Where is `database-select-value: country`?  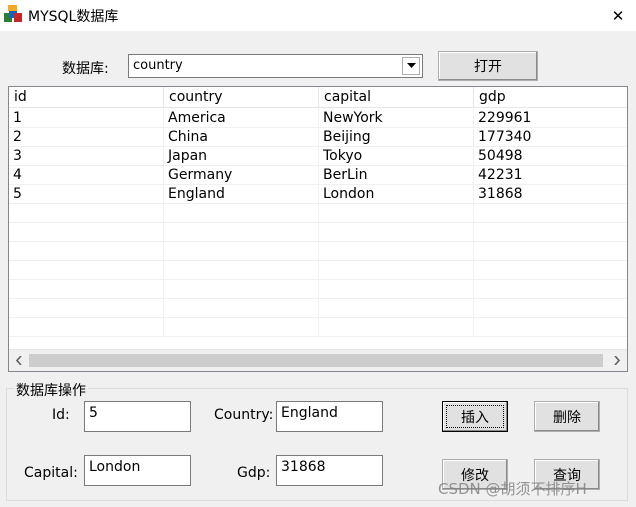 database-select-value: country is located at coordinates (158, 65).